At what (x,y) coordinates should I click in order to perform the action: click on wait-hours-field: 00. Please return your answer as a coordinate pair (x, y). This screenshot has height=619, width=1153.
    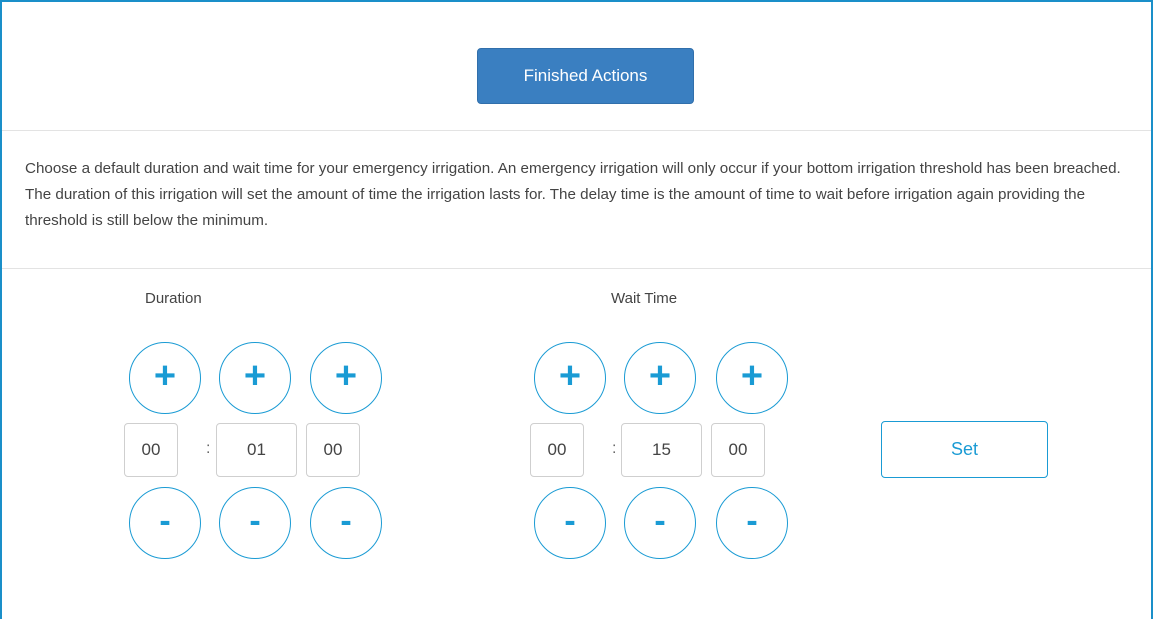
    Looking at the image, I should click on (557, 450).